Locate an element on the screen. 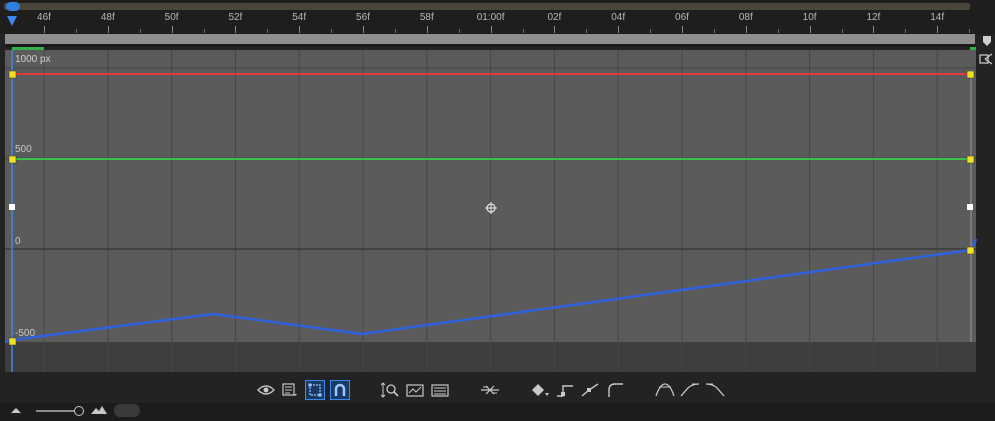 The image size is (995, 421). show-properties-button is located at coordinates (266, 390).